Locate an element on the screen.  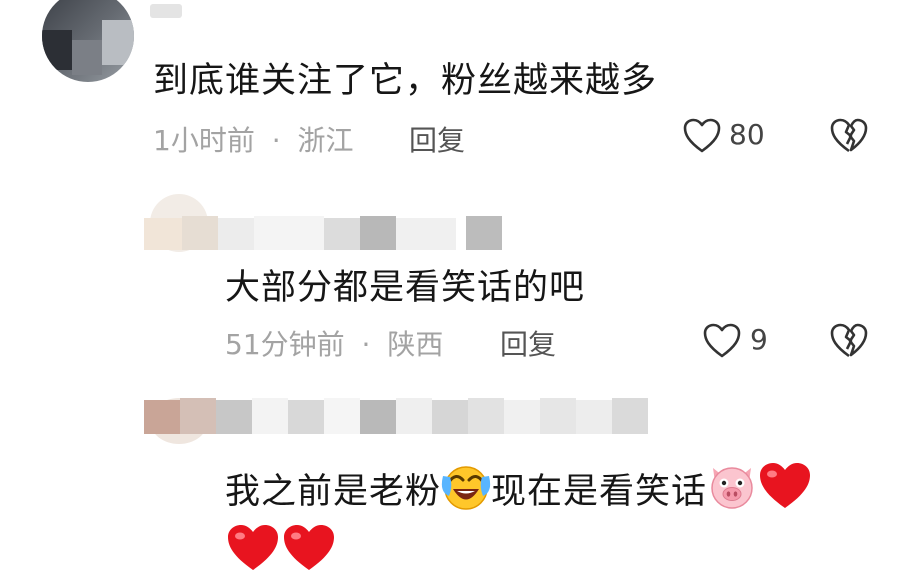
comment-text: 我之前是老粉 现在是看笑话 is located at coordinates (519, 486).